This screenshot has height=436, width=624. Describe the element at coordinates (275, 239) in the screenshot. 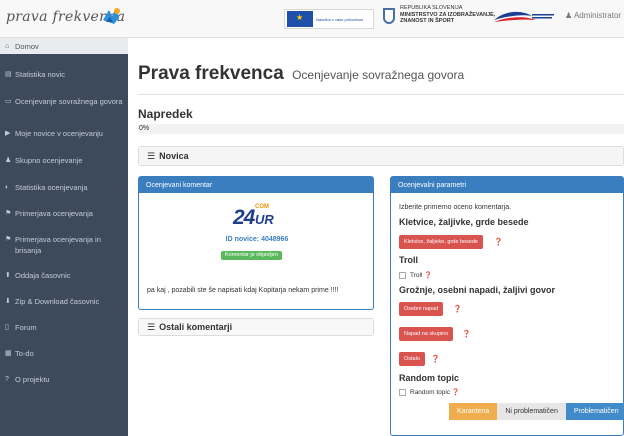

I see `news-id-value: 4048966` at that location.